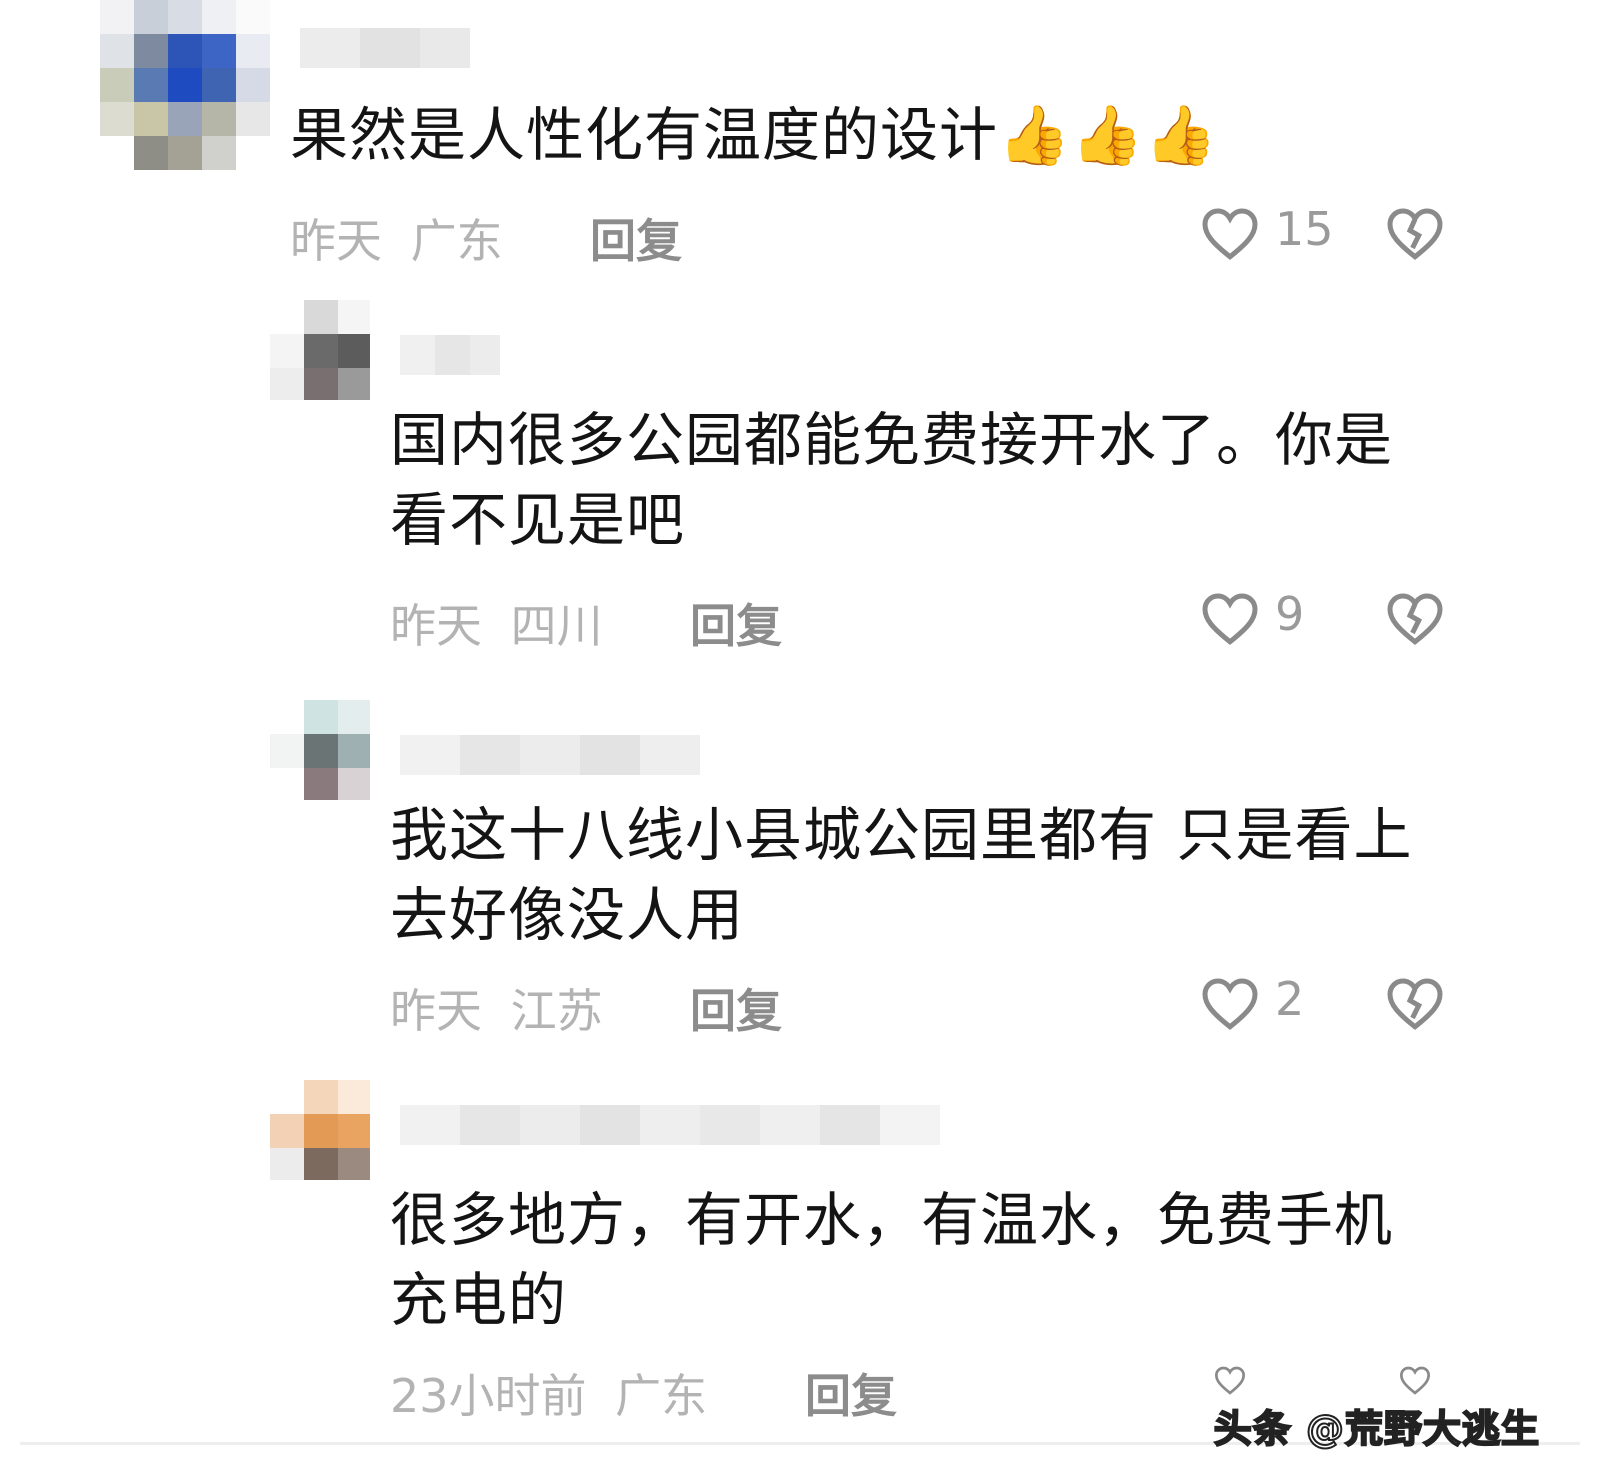 The image size is (1600, 1483). What do you see at coordinates (496, 1008) in the screenshot?
I see `comment-meta: 昨天 江苏` at bounding box center [496, 1008].